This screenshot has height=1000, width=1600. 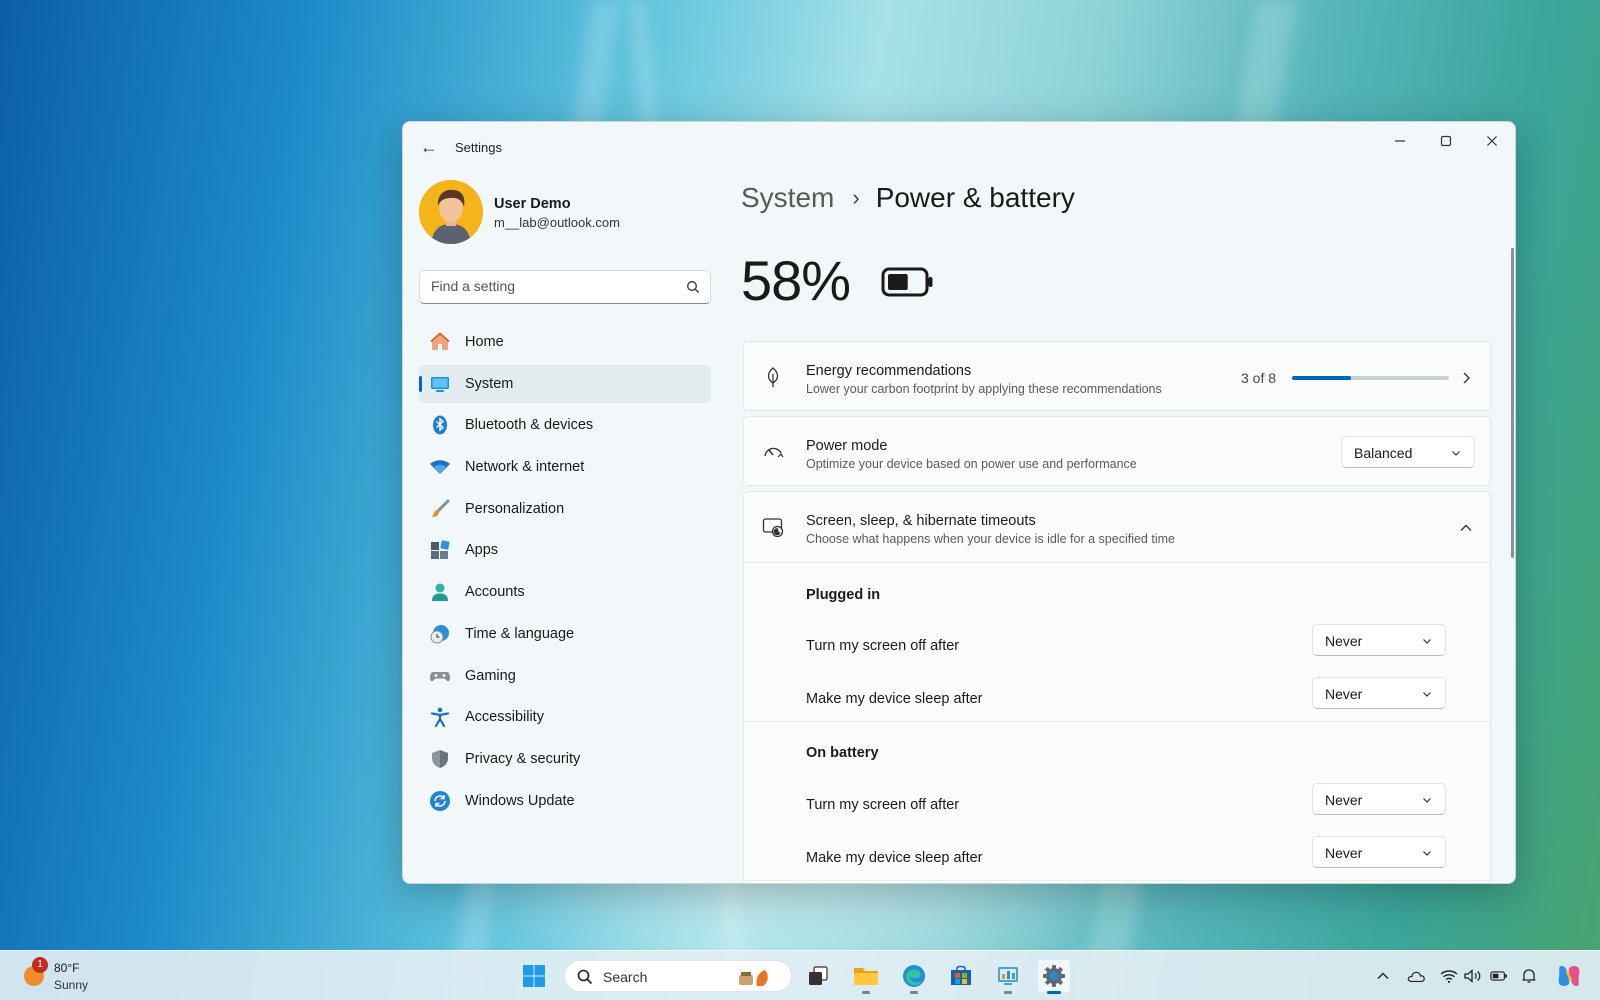 I want to click on settings-taskbar-button, so click(x=1054, y=977).